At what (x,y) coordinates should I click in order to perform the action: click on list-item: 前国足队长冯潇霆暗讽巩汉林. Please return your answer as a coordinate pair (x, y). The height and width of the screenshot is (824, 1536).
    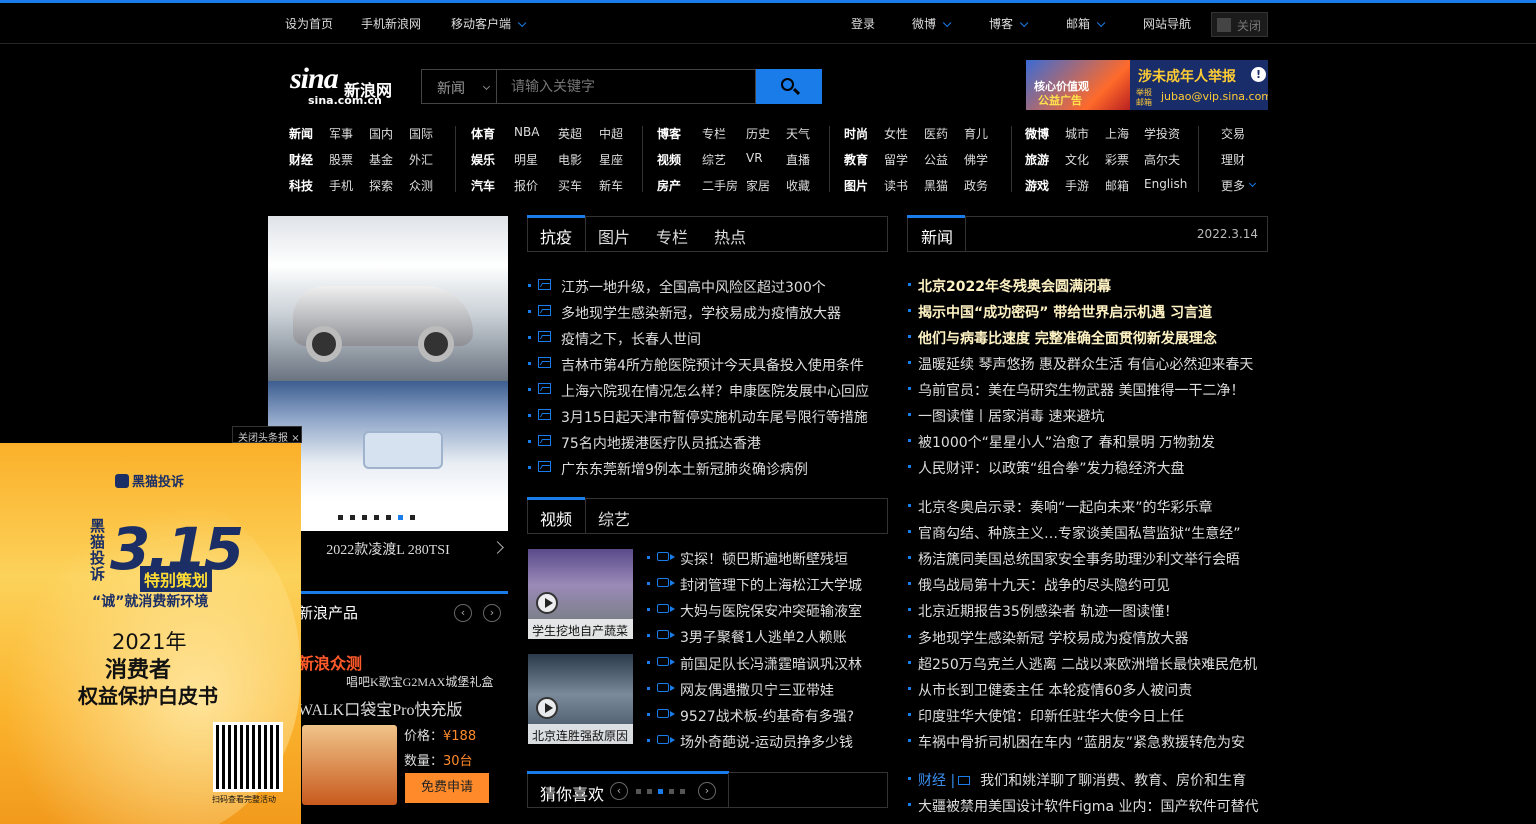
    Looking at the image, I should click on (754, 664).